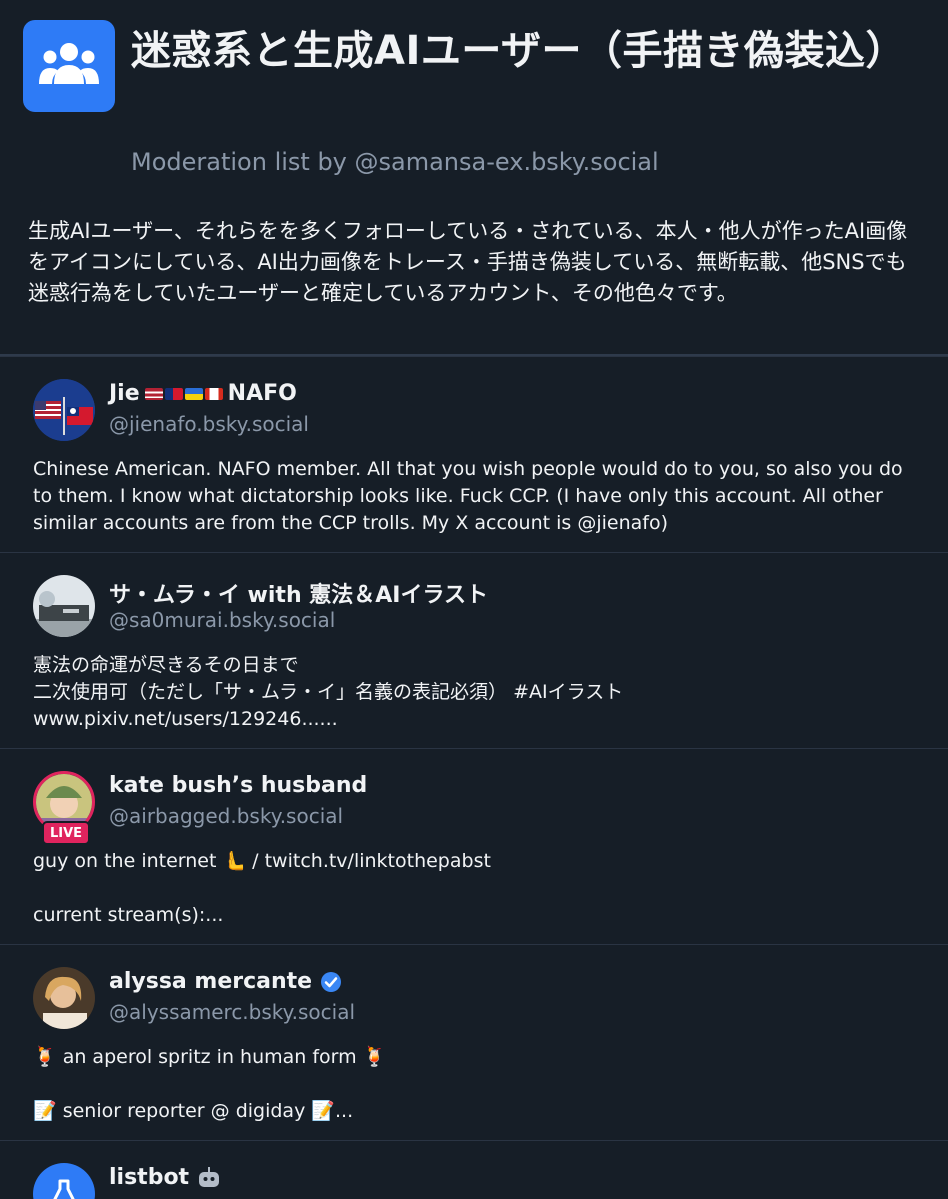 This screenshot has height=1199, width=948. I want to click on ukraine-flag-icon, so click(193, 393).